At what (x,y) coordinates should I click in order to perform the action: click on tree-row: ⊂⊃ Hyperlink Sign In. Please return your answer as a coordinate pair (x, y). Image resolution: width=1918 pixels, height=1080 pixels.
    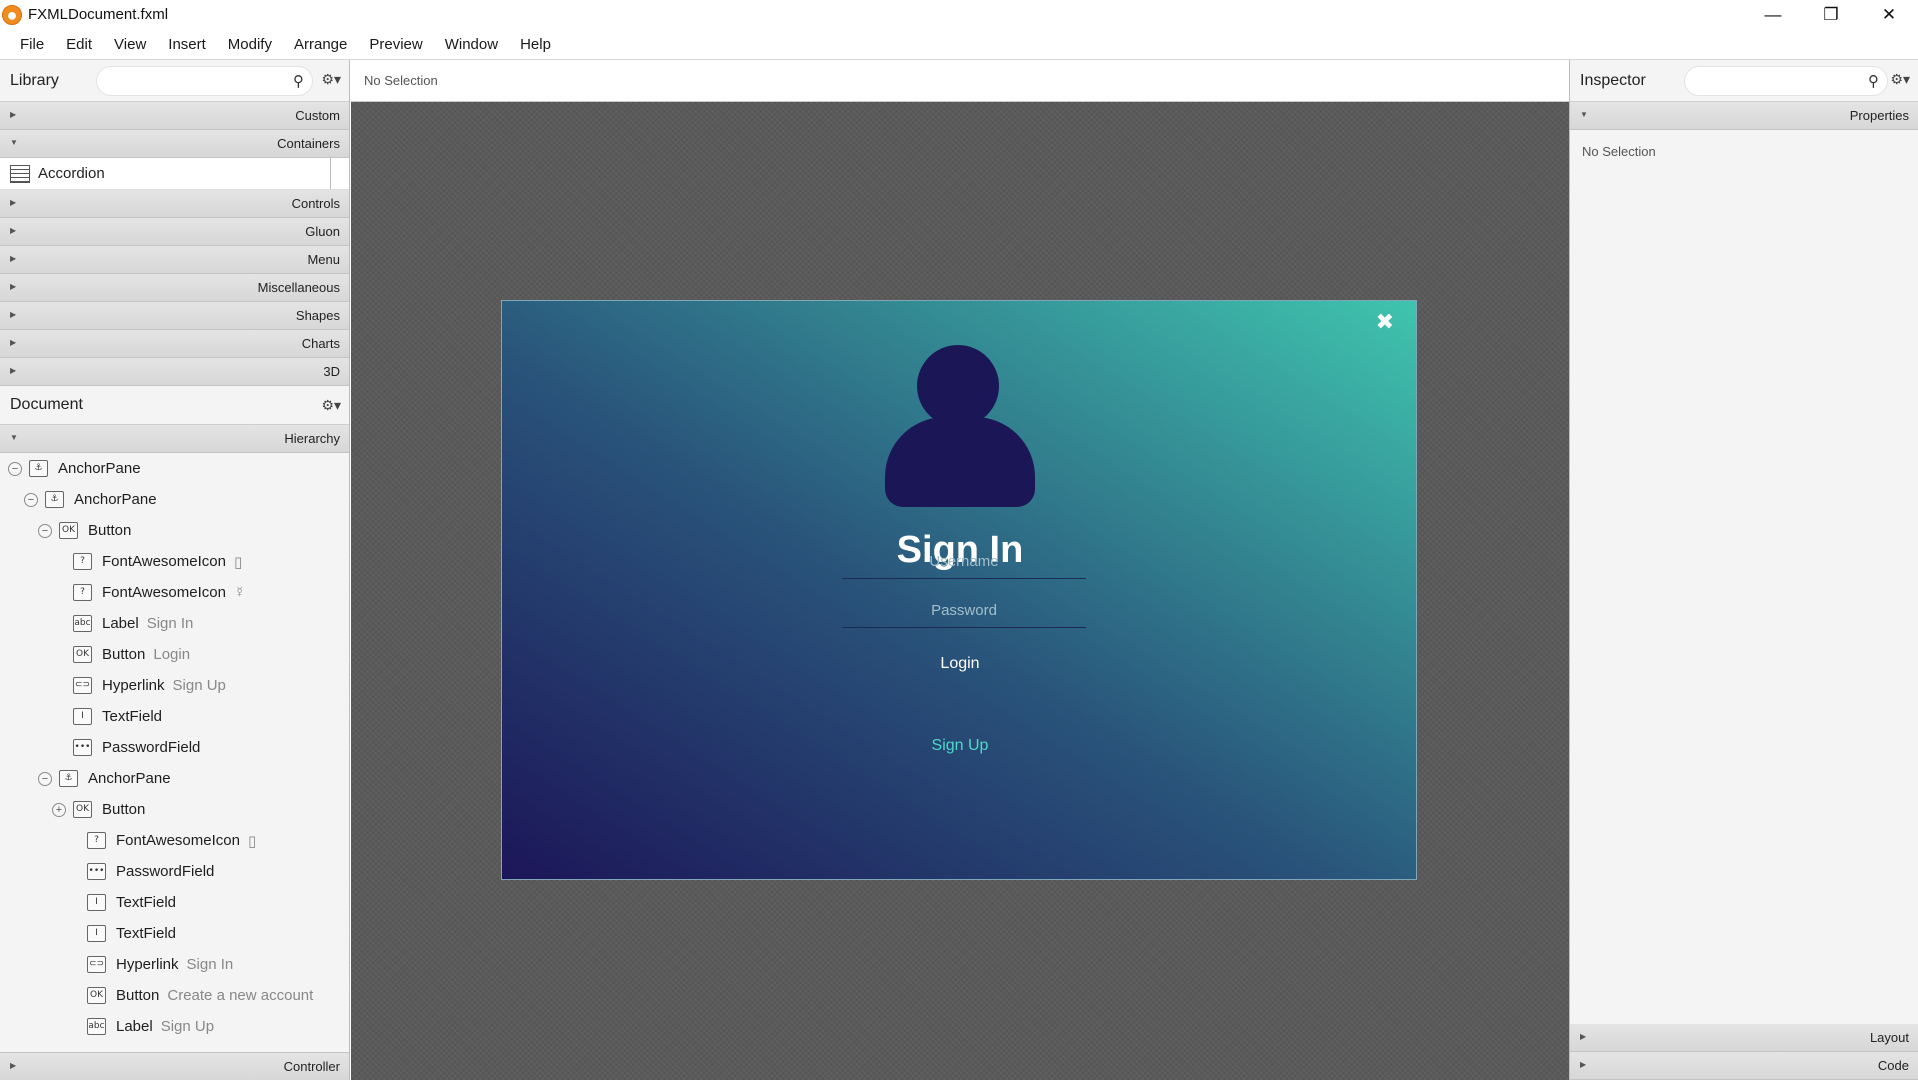
    Looking at the image, I should click on (174, 964).